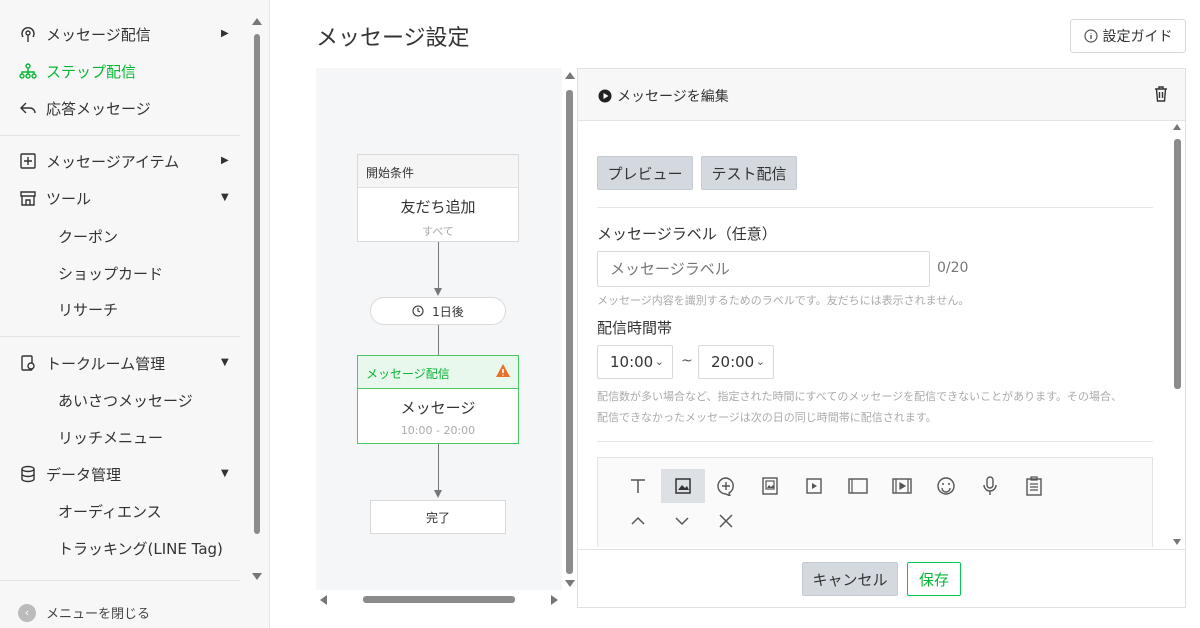 The image size is (1200, 628). What do you see at coordinates (125, 363) in the screenshot?
I see `sidebar-item-talkroom: トークルーム管理 ▼` at bounding box center [125, 363].